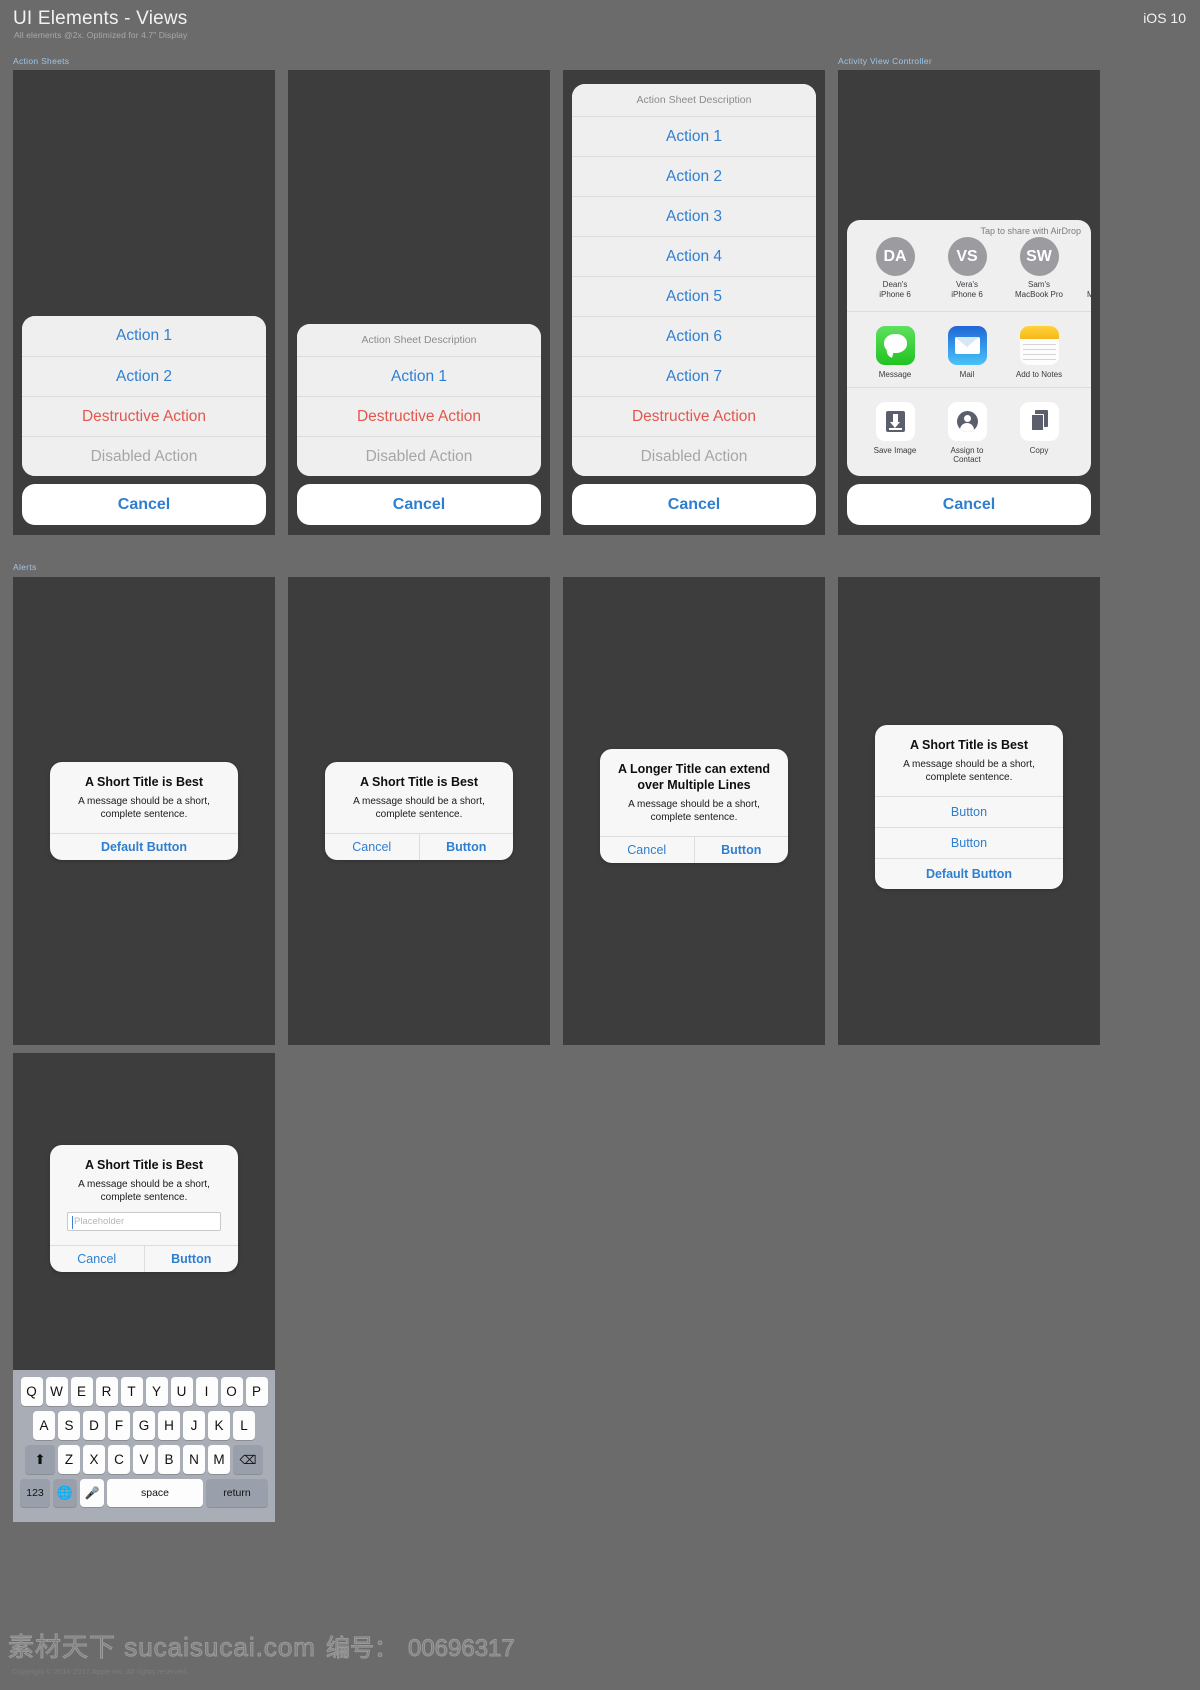  I want to click on share-app-notes: Add to Notes, so click(1039, 352).